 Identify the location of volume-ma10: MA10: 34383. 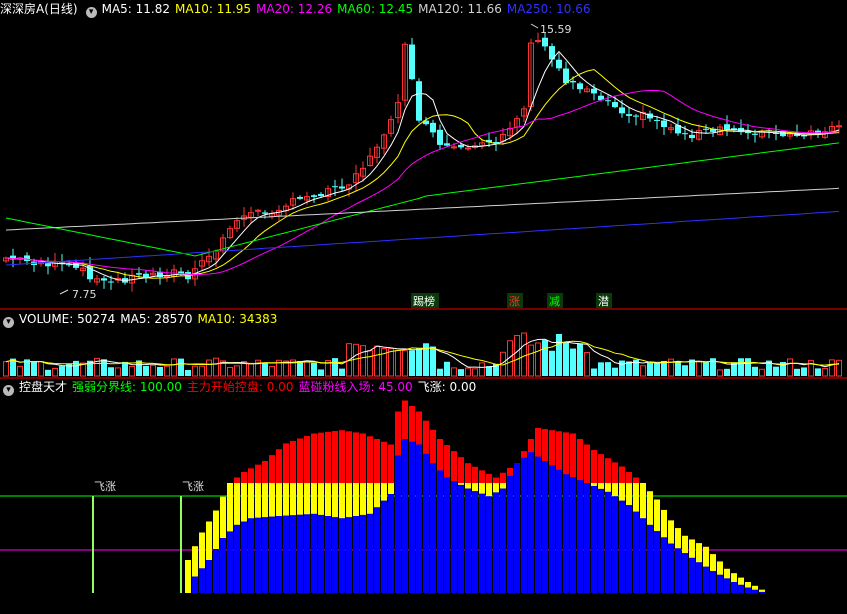
(237, 319).